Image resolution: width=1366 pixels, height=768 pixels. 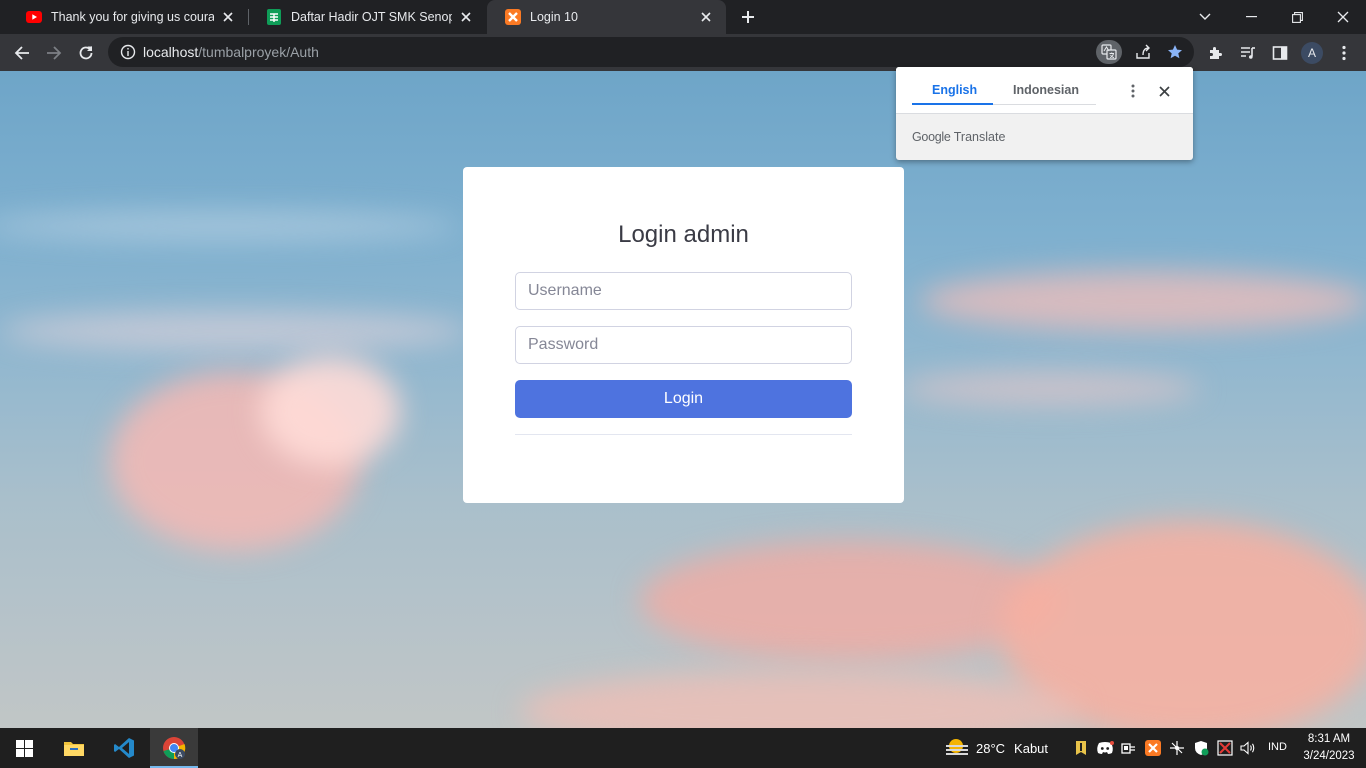 What do you see at coordinates (1329, 756) in the screenshot?
I see `clock-date: 3/24/2023` at bounding box center [1329, 756].